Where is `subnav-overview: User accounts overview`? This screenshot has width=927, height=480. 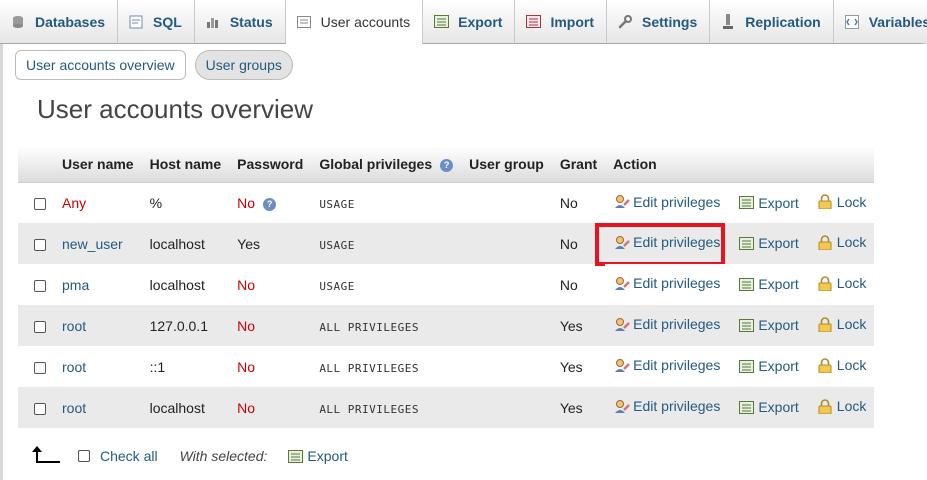 subnav-overview: User accounts overview is located at coordinates (100, 65).